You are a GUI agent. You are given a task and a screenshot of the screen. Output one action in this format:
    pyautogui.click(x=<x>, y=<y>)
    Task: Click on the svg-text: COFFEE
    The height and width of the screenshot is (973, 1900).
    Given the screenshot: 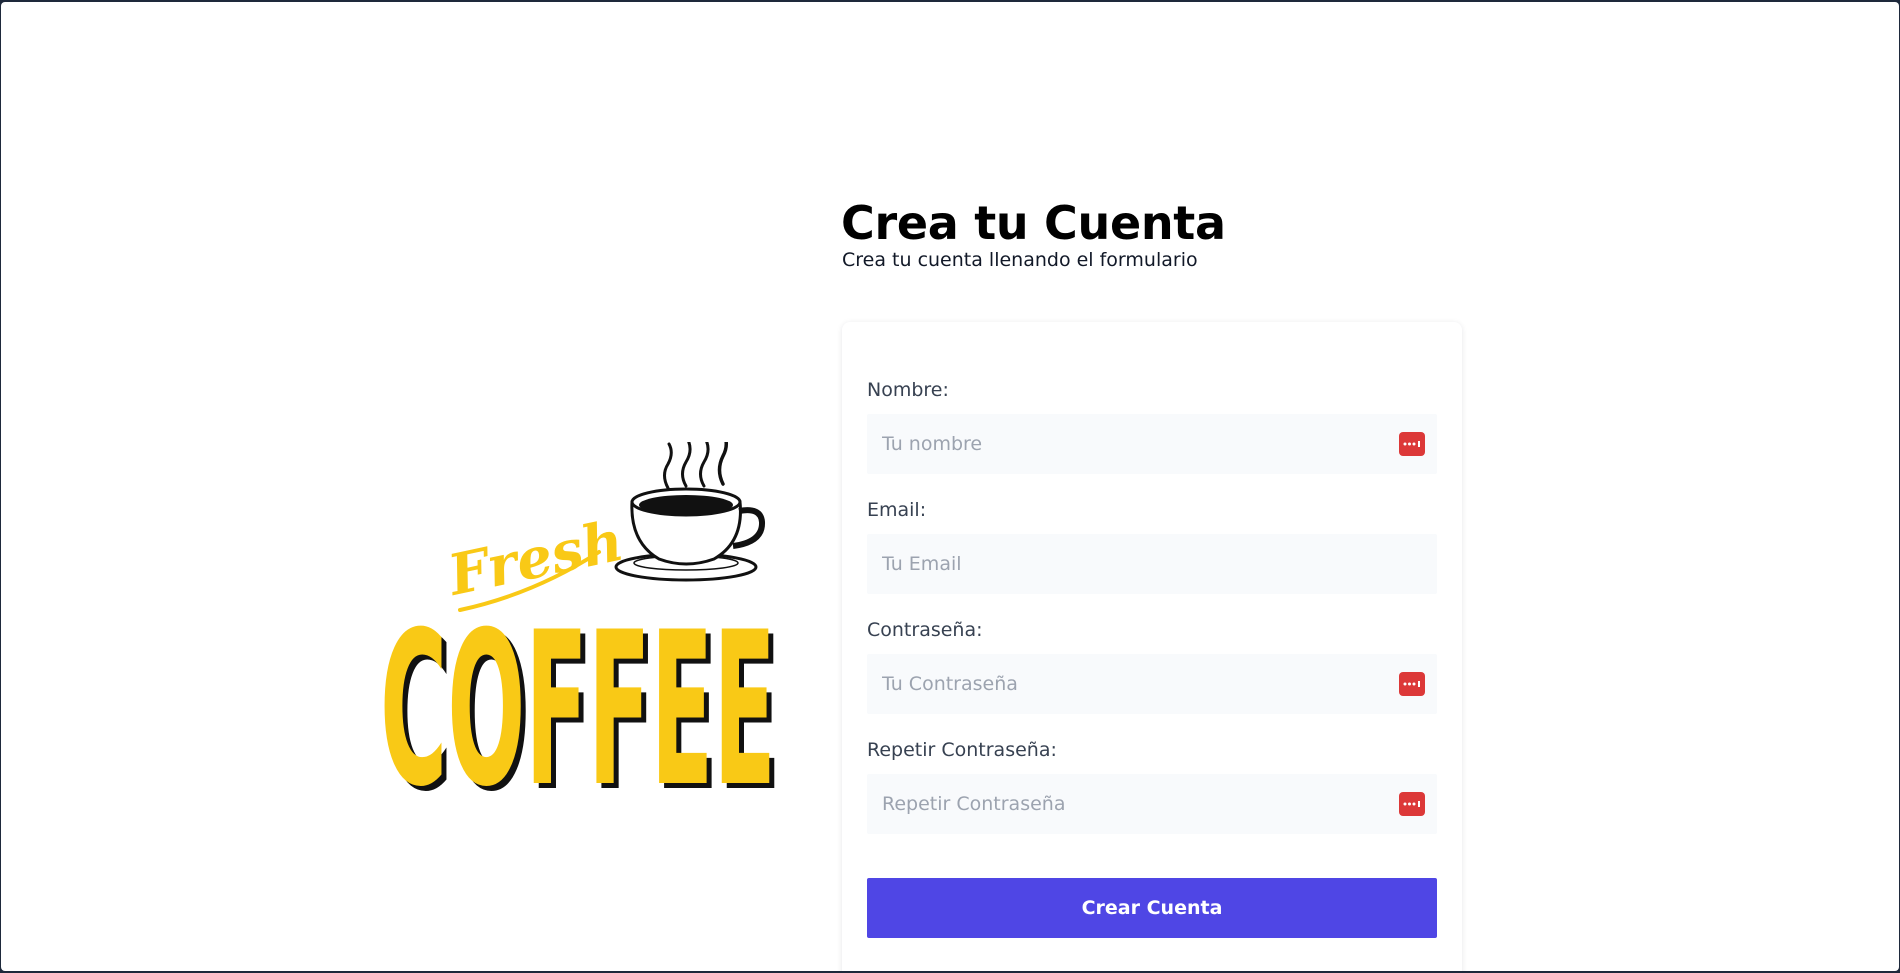 What is the action you would take?
    pyautogui.click(x=580, y=689)
    